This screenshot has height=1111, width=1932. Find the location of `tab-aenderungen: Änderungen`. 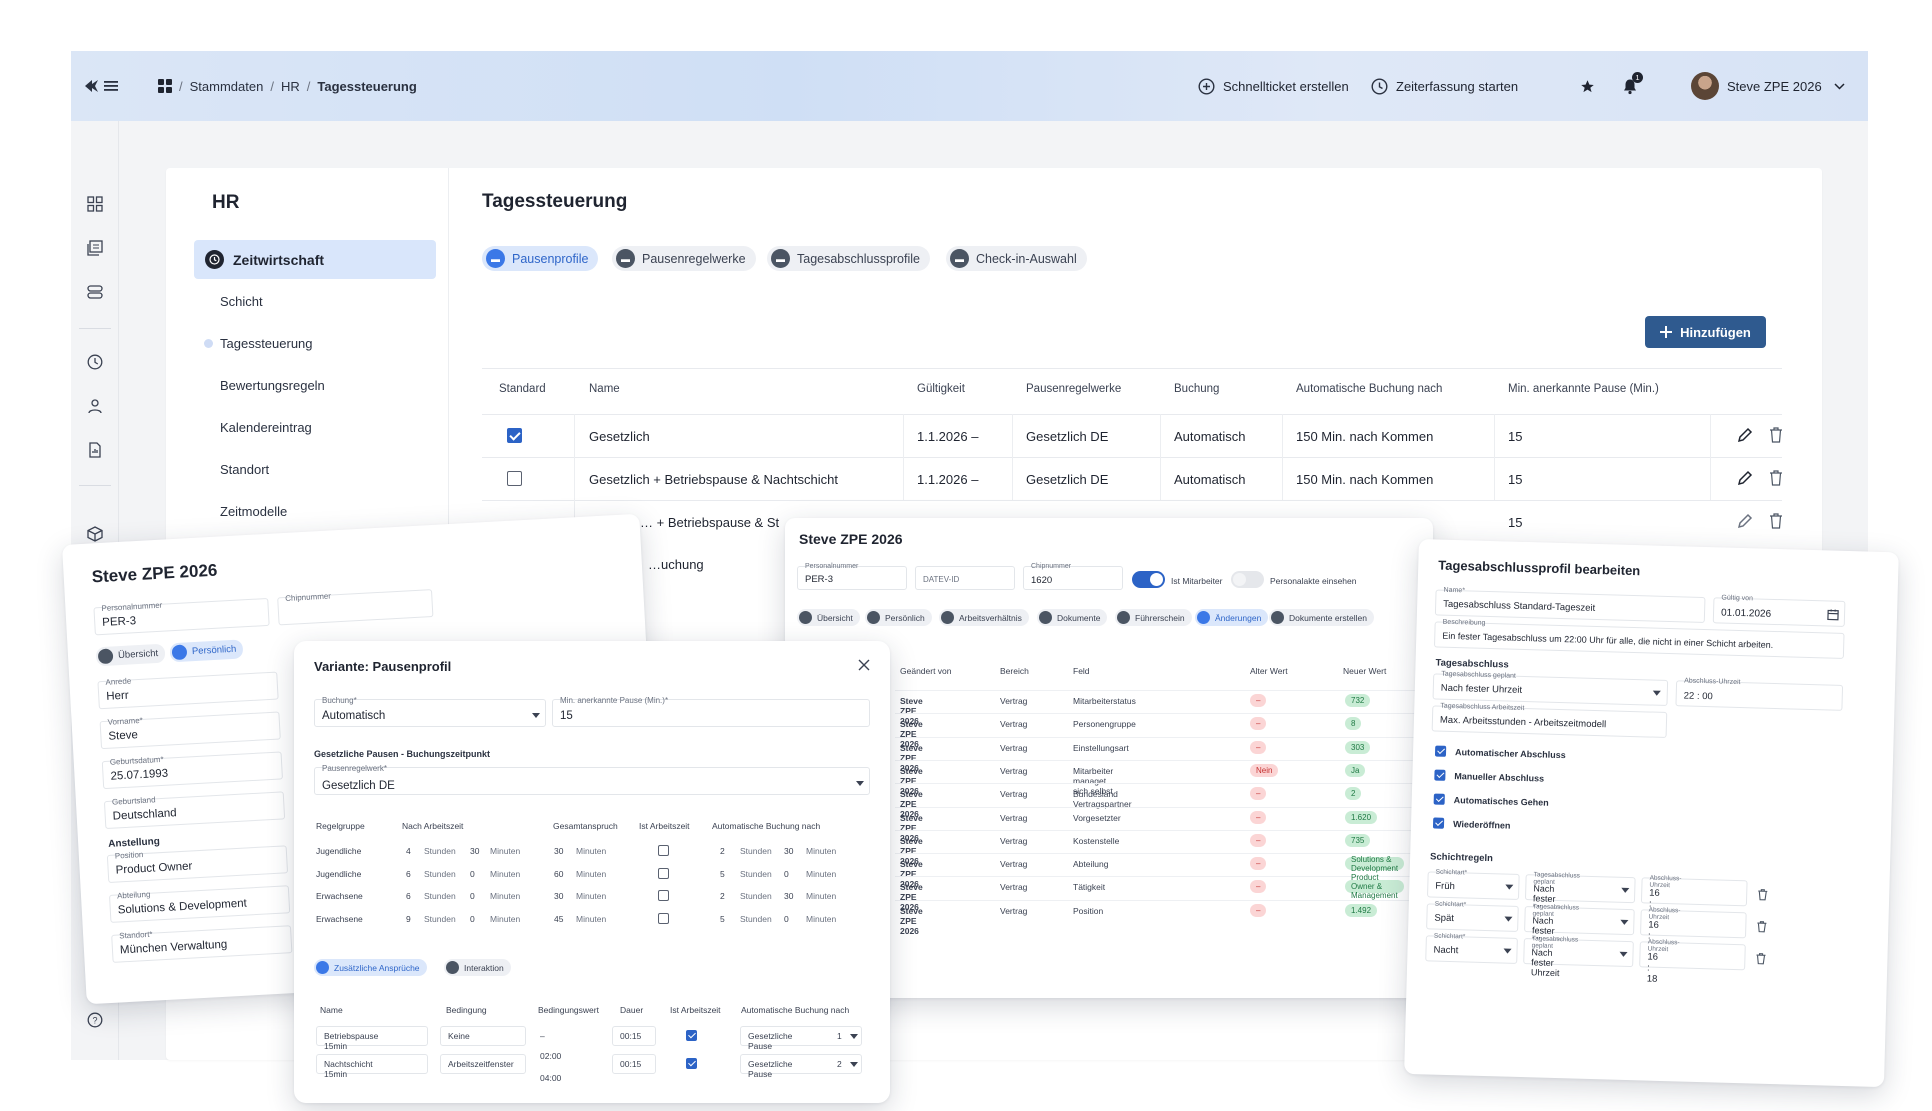

tab-aenderungen: Änderungen is located at coordinates (1232, 617).